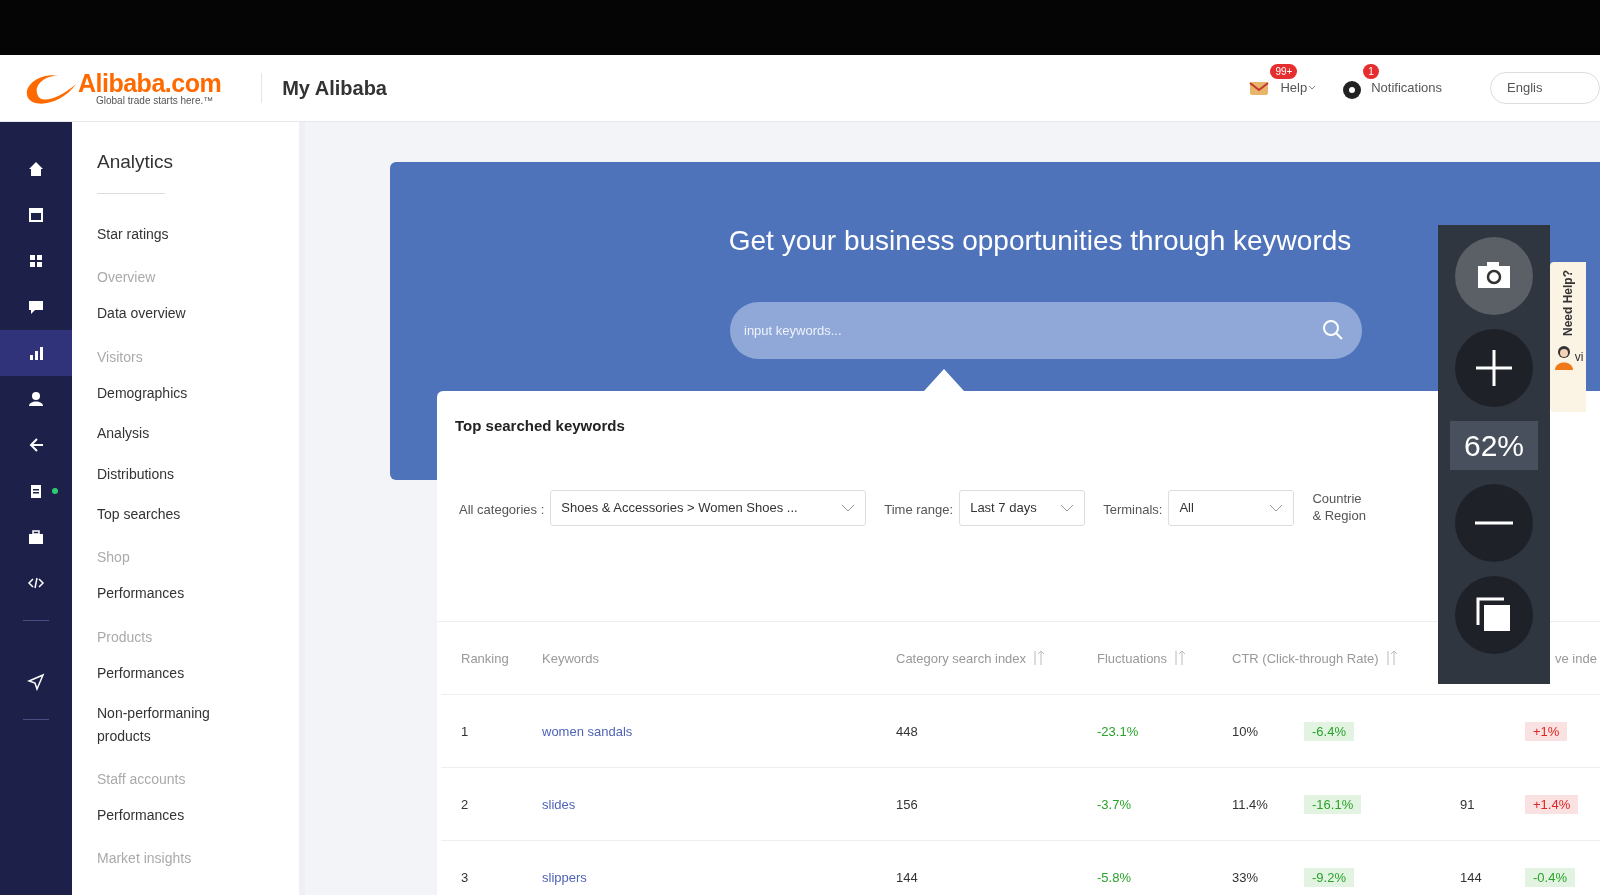  What do you see at coordinates (172, 514) in the screenshot?
I see `sidebar-link: Top searches` at bounding box center [172, 514].